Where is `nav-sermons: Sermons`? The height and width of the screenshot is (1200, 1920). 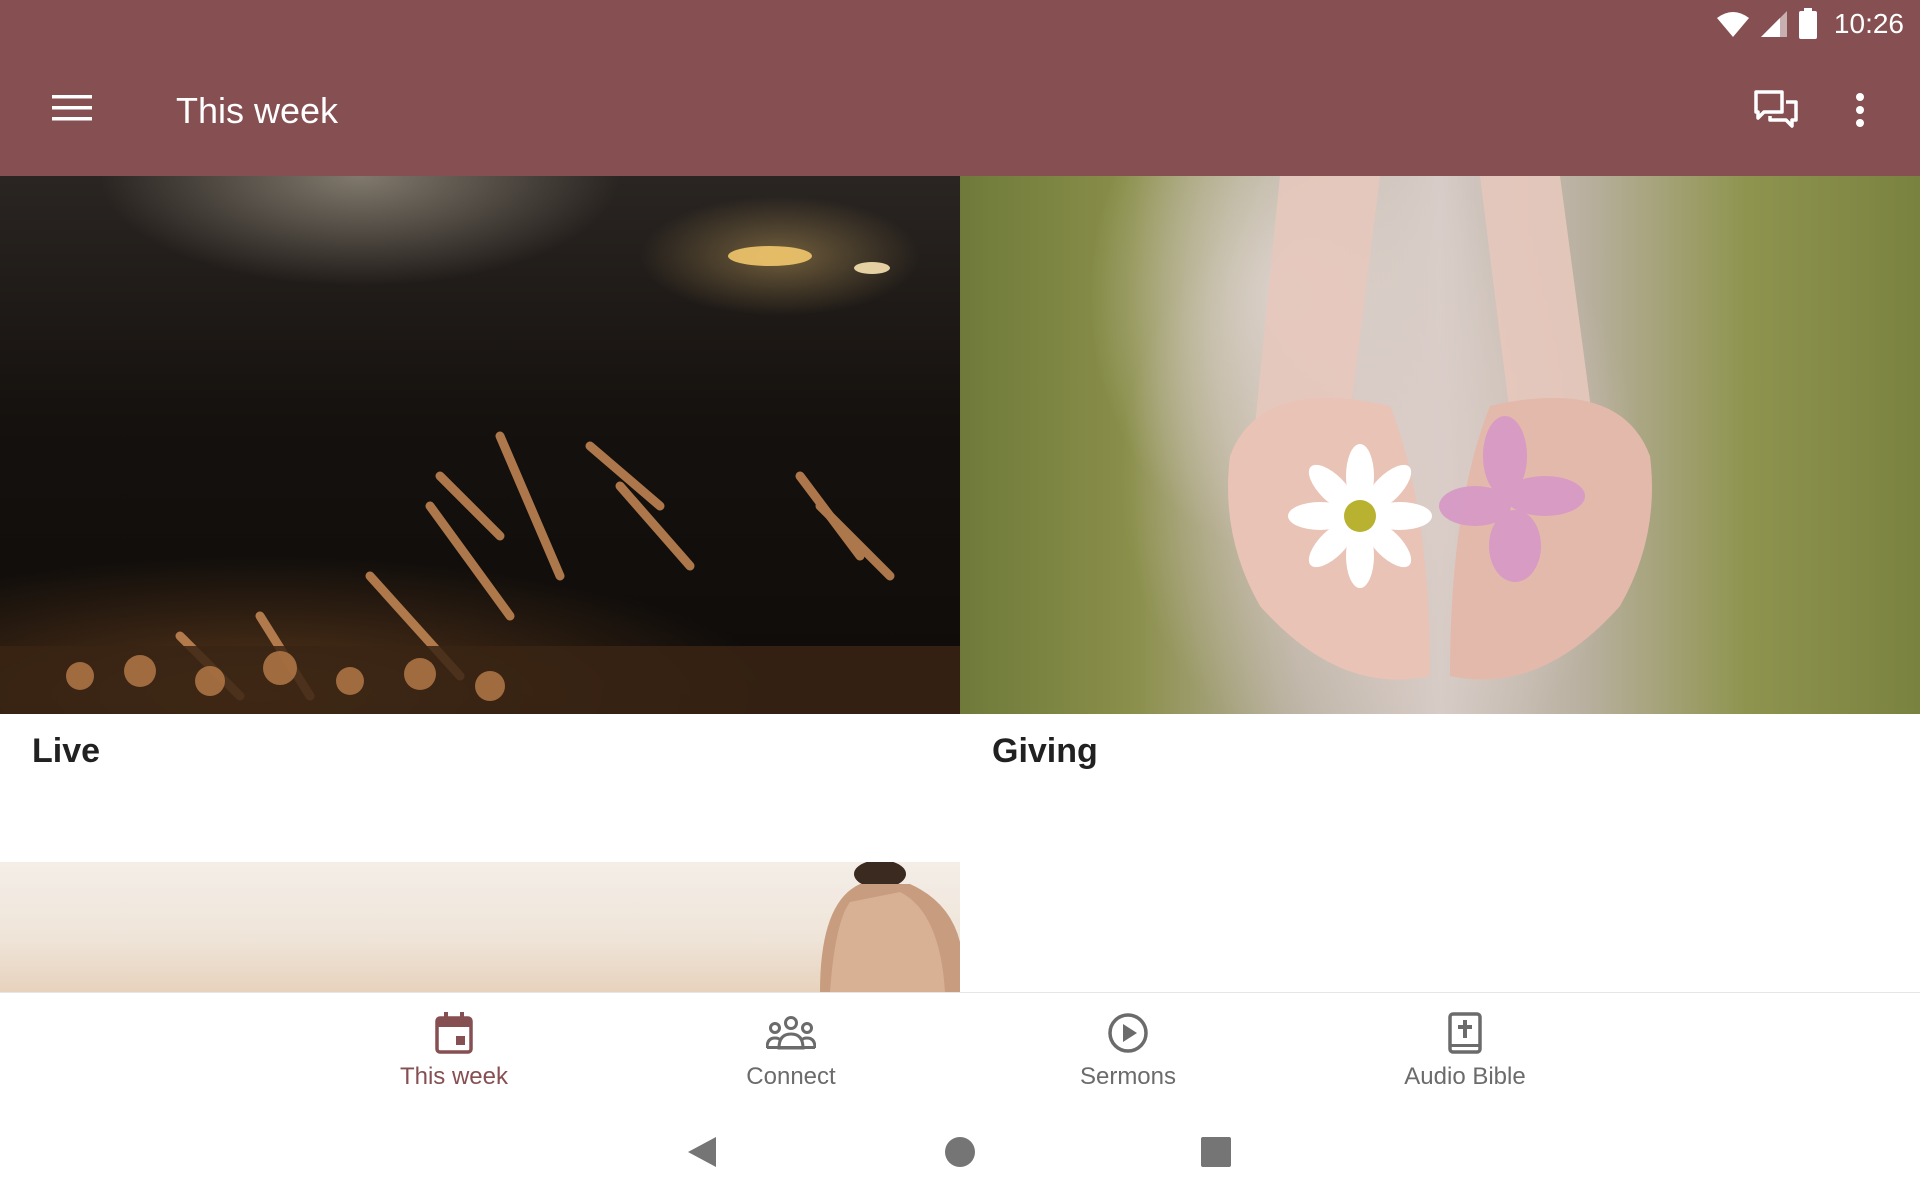
nav-sermons: Sermons is located at coordinates (1128, 1048).